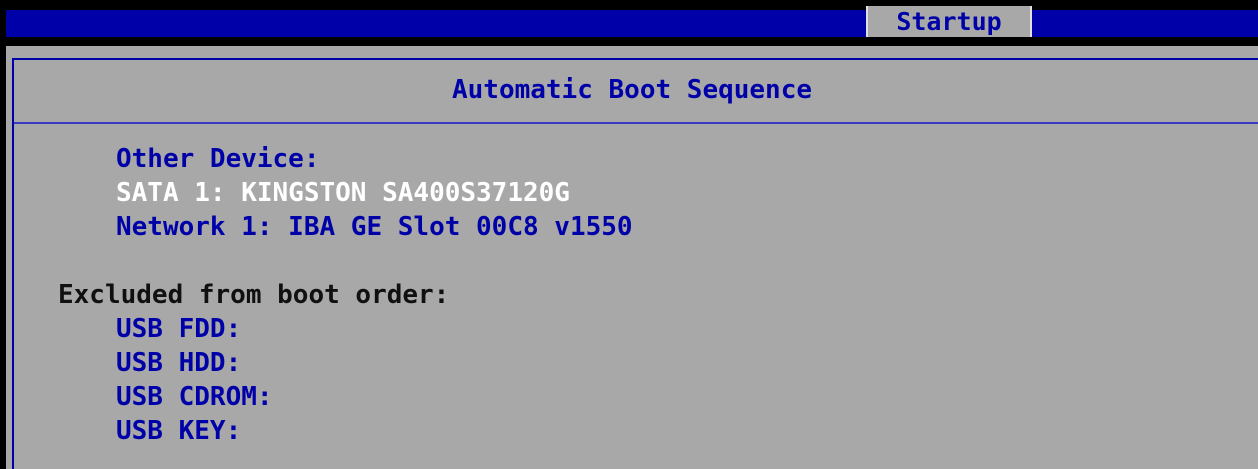  What do you see at coordinates (635, 59) in the screenshot?
I see `panel-top-border` at bounding box center [635, 59].